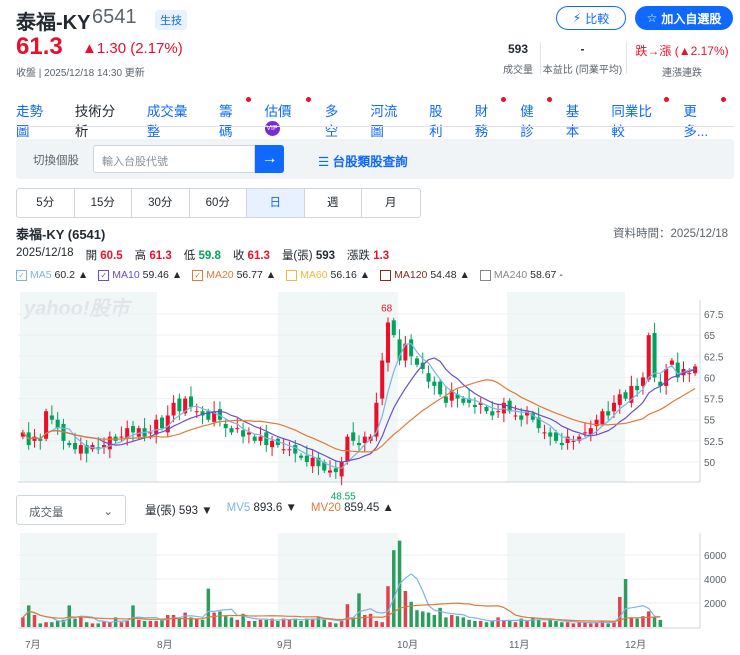 The image size is (740, 655). Describe the element at coordinates (78, 308) in the screenshot. I see `yahoo-watermark: yahoo!股市` at that location.